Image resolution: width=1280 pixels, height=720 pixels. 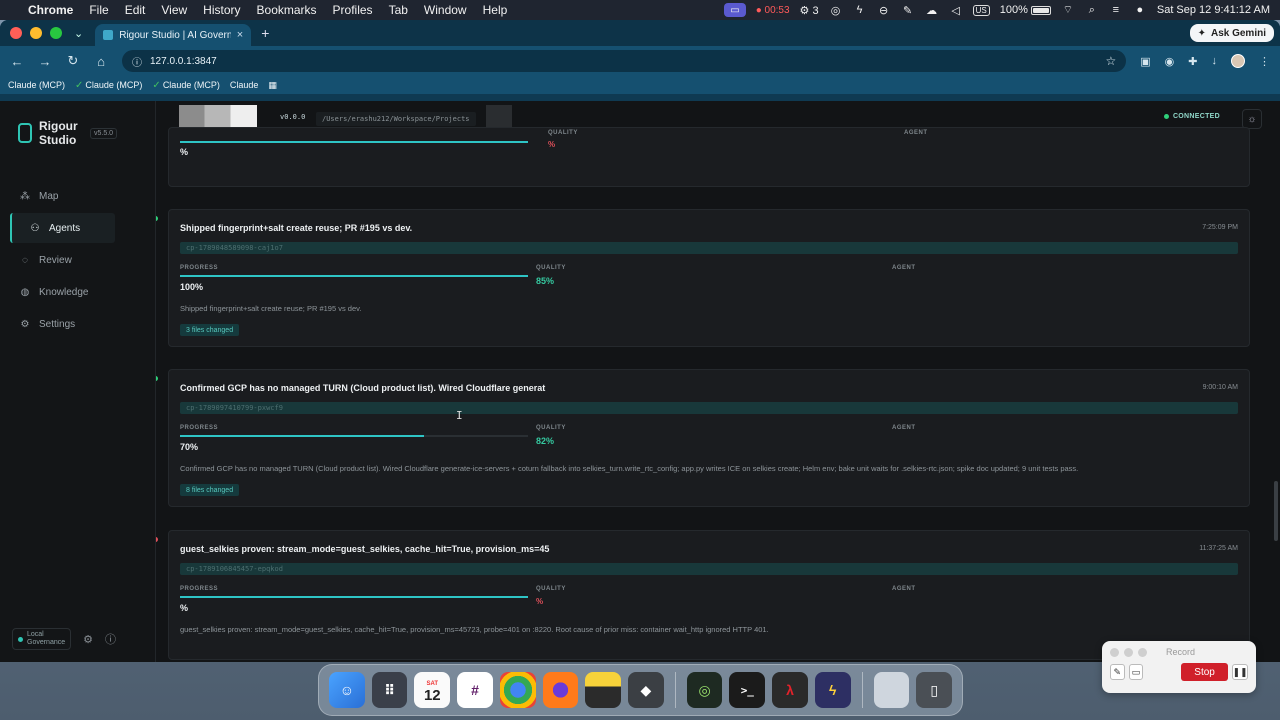 What do you see at coordinates (36, 33) in the screenshot?
I see `minimize-window-button` at bounding box center [36, 33].